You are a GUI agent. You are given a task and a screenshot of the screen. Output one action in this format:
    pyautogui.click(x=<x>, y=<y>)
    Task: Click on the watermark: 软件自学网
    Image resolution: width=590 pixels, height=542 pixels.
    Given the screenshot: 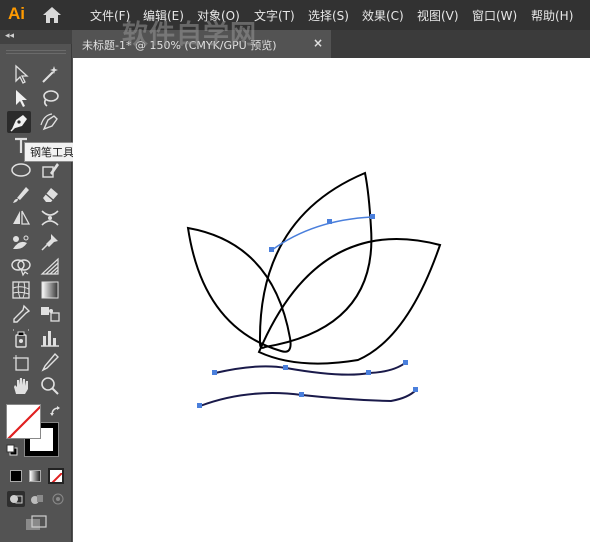 What is the action you would take?
    pyautogui.click(x=190, y=35)
    